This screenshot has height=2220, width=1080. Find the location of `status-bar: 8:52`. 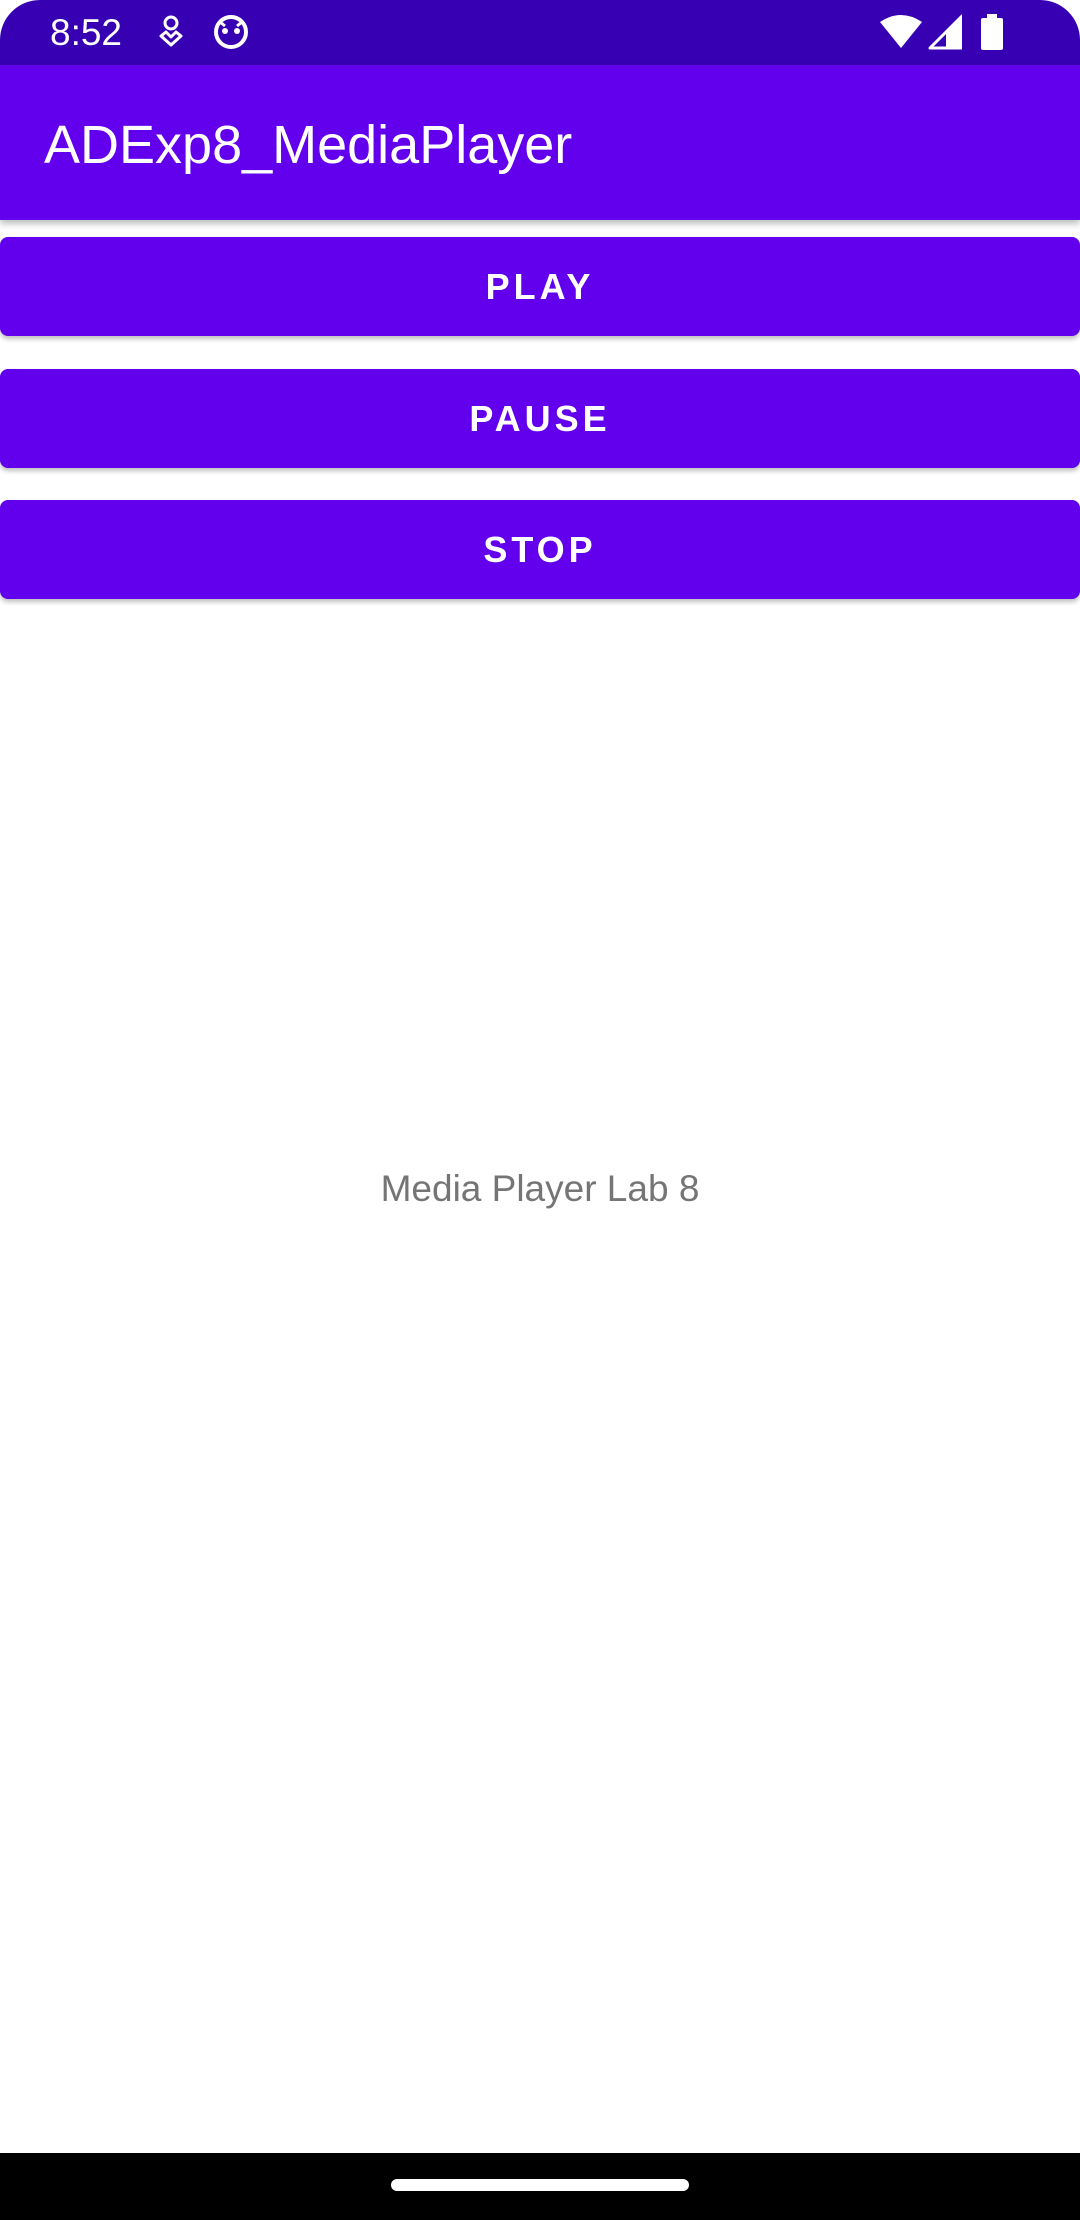

status-bar: 8:52 is located at coordinates (540, 32).